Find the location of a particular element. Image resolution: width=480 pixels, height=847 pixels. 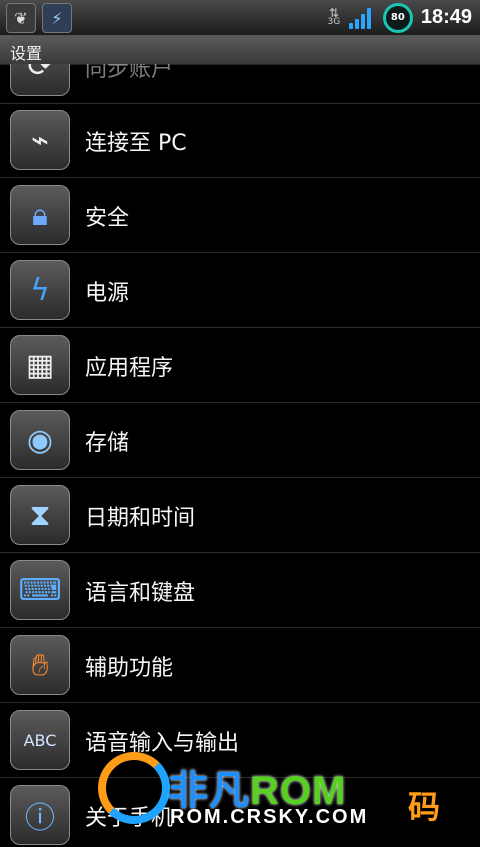

settings-item-label: 同步账户 is located at coordinates (129, 73).